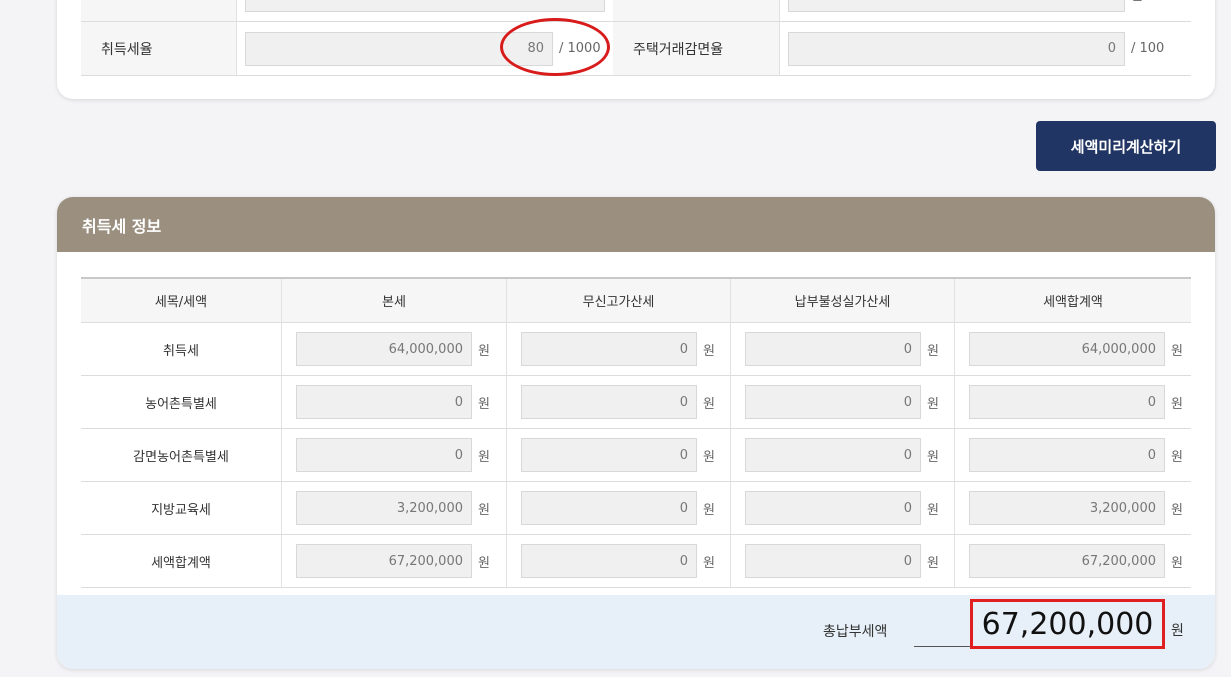  I want to click on form-value-cell: 0 / 100, so click(985, 48).